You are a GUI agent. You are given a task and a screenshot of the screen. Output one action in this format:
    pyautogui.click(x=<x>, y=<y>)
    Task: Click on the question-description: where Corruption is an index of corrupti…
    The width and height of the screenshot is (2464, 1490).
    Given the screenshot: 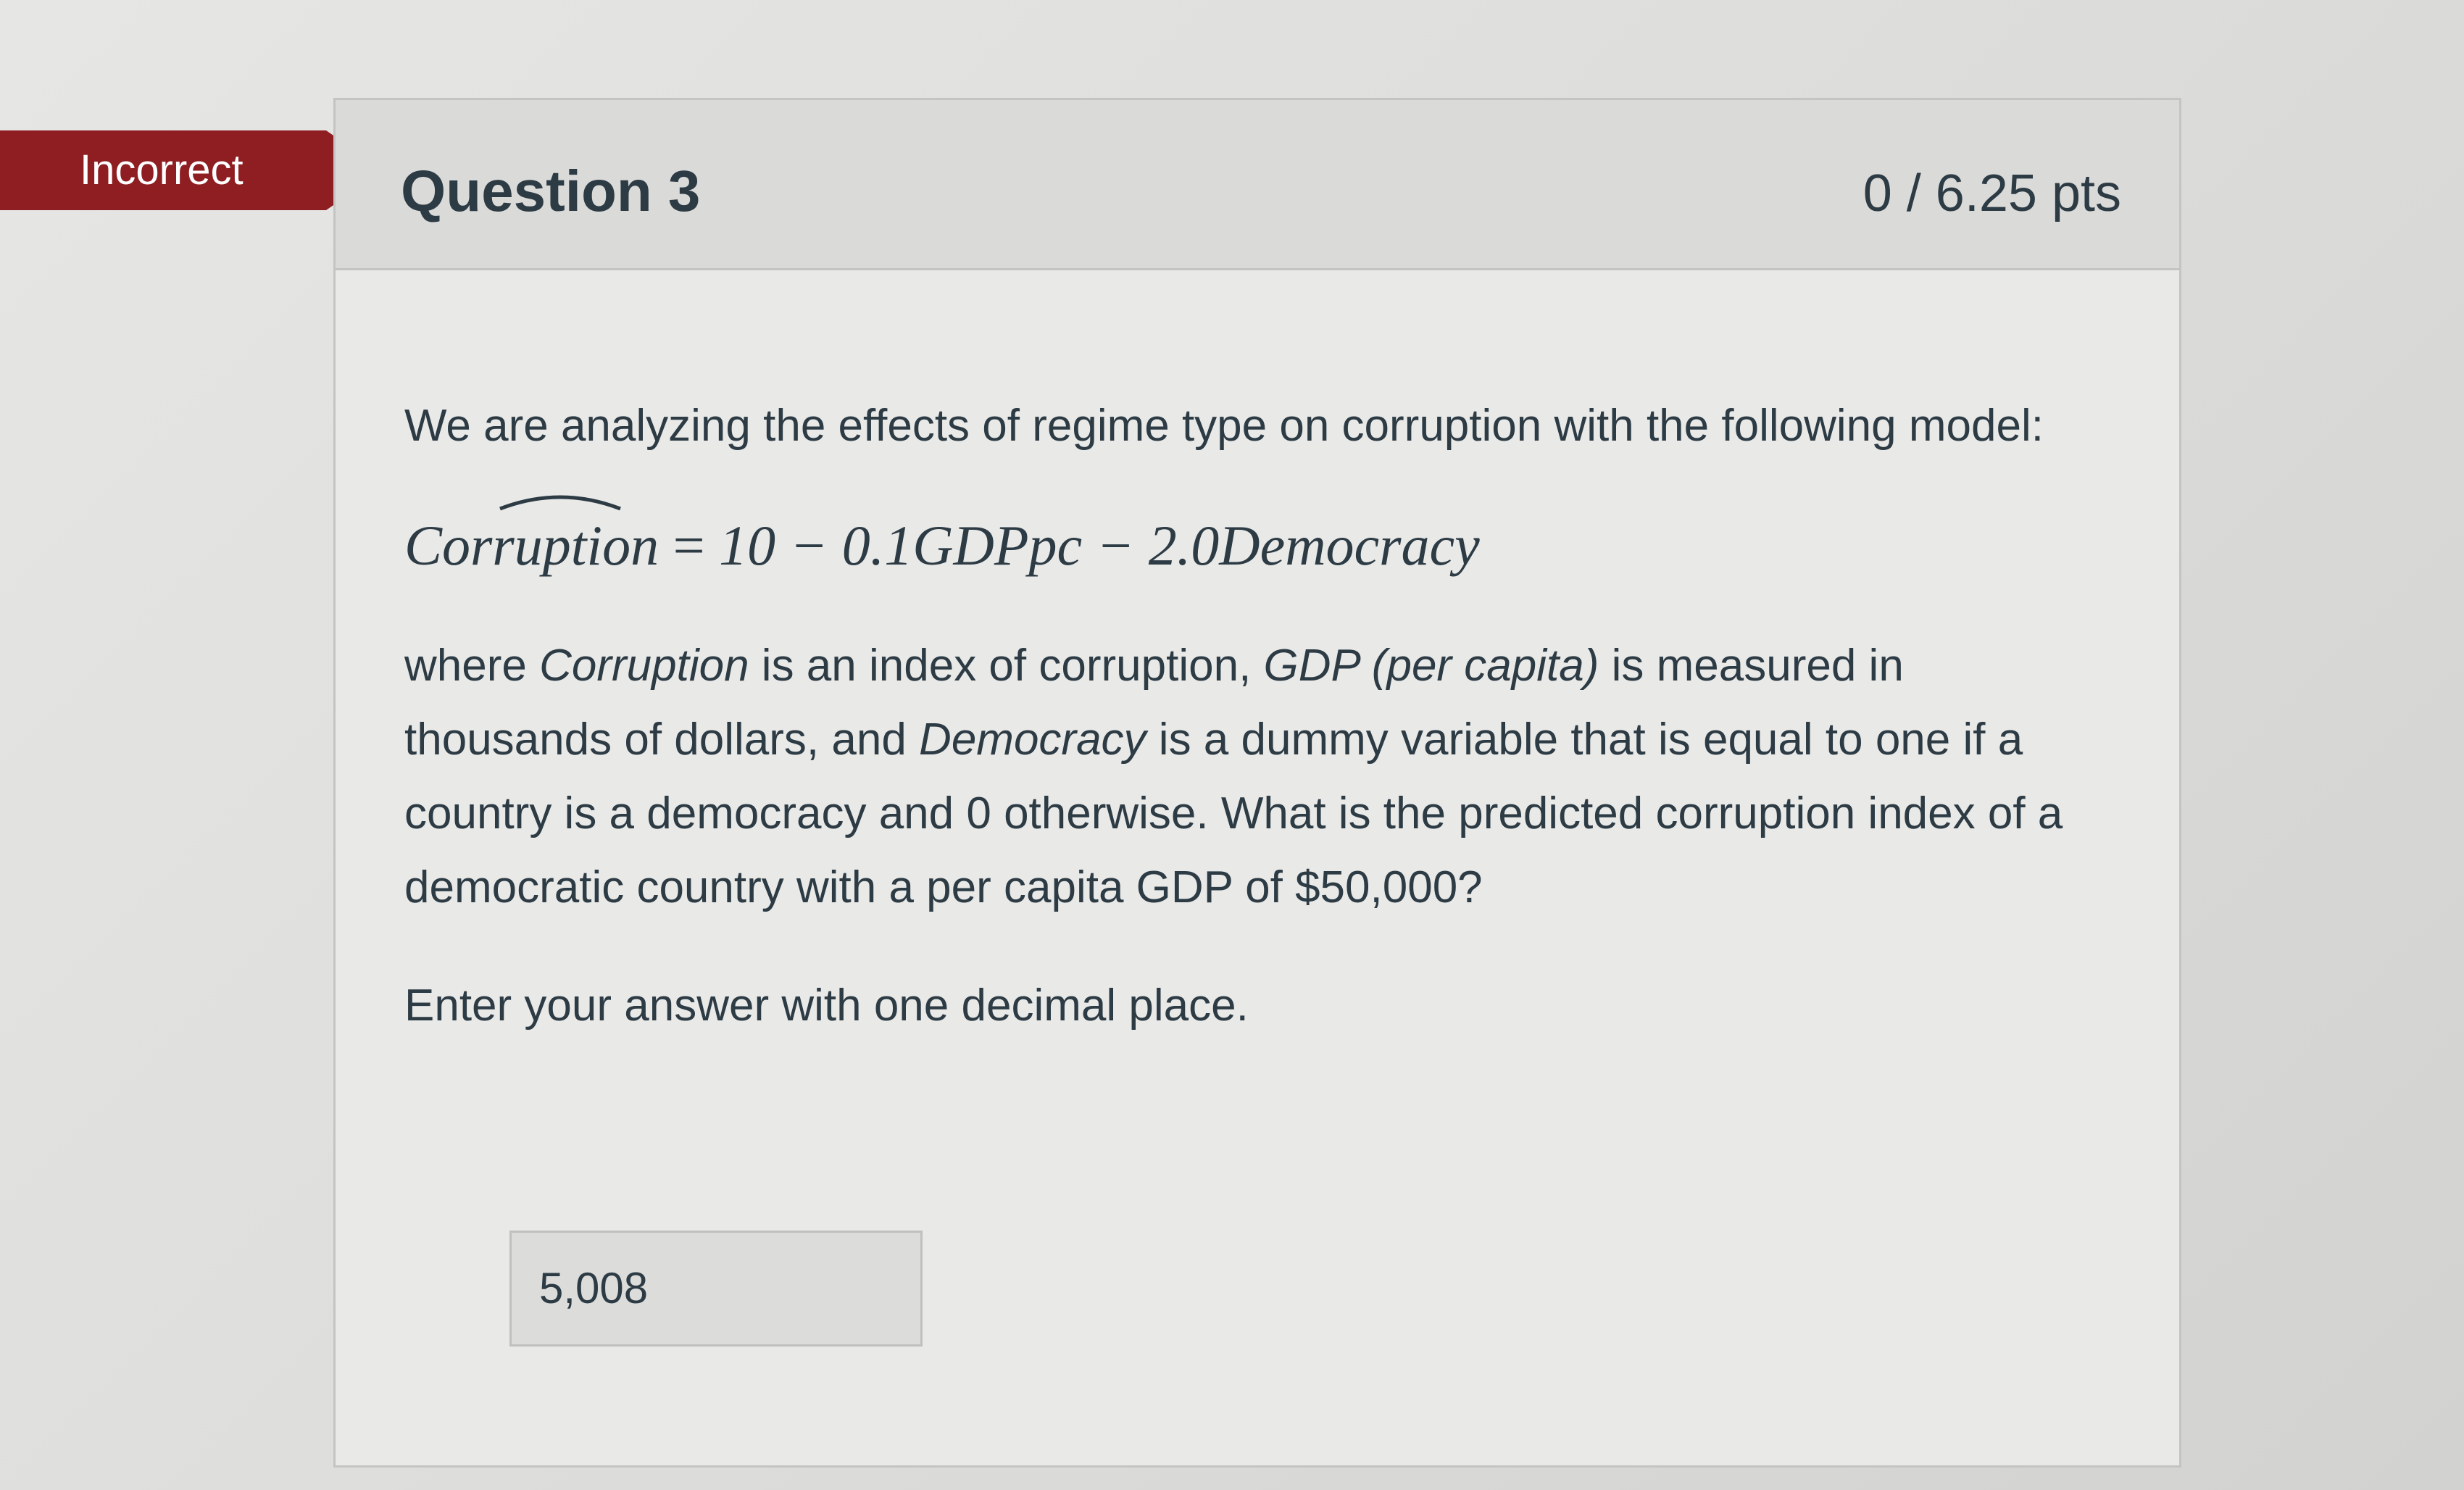 What is the action you would take?
    pyautogui.click(x=1233, y=777)
    